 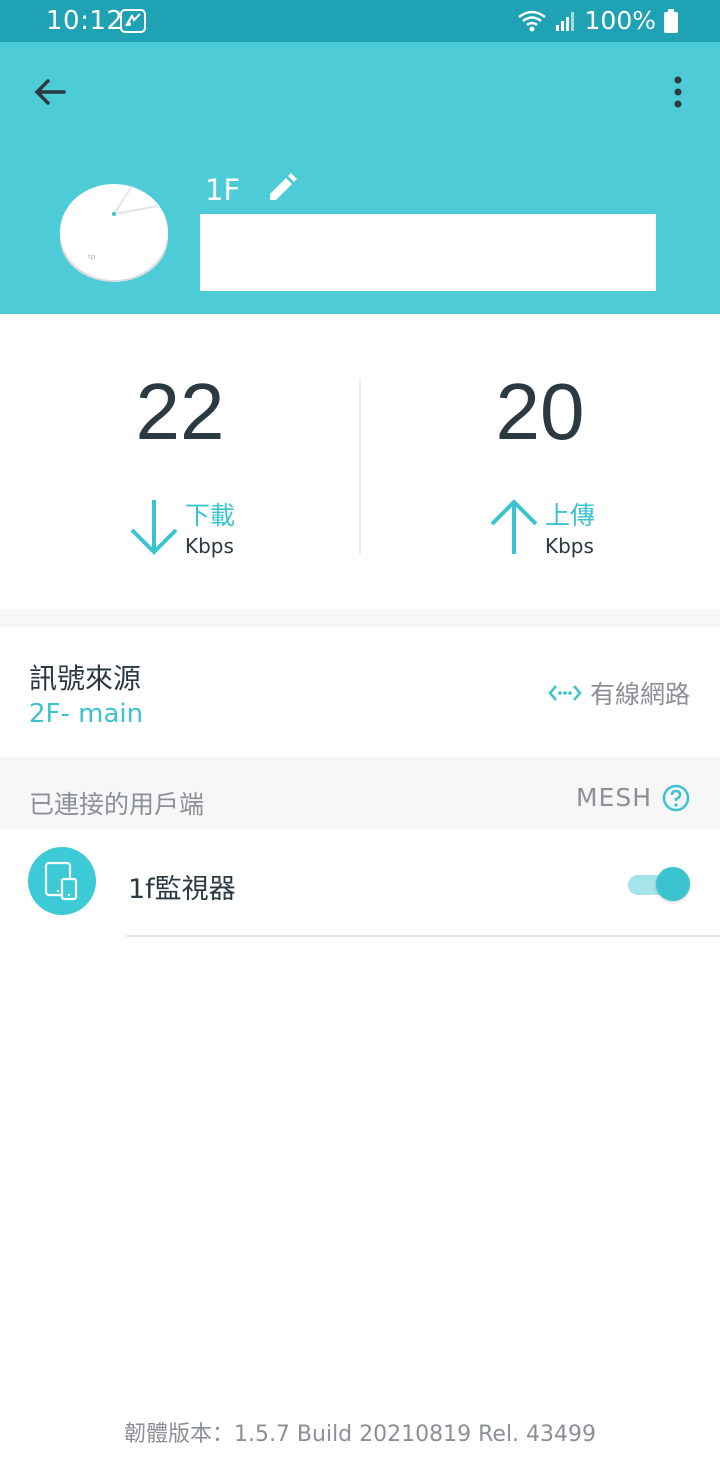 What do you see at coordinates (360, 793) in the screenshot?
I see `clients-header: 已連接的用戶端 MESH` at bounding box center [360, 793].